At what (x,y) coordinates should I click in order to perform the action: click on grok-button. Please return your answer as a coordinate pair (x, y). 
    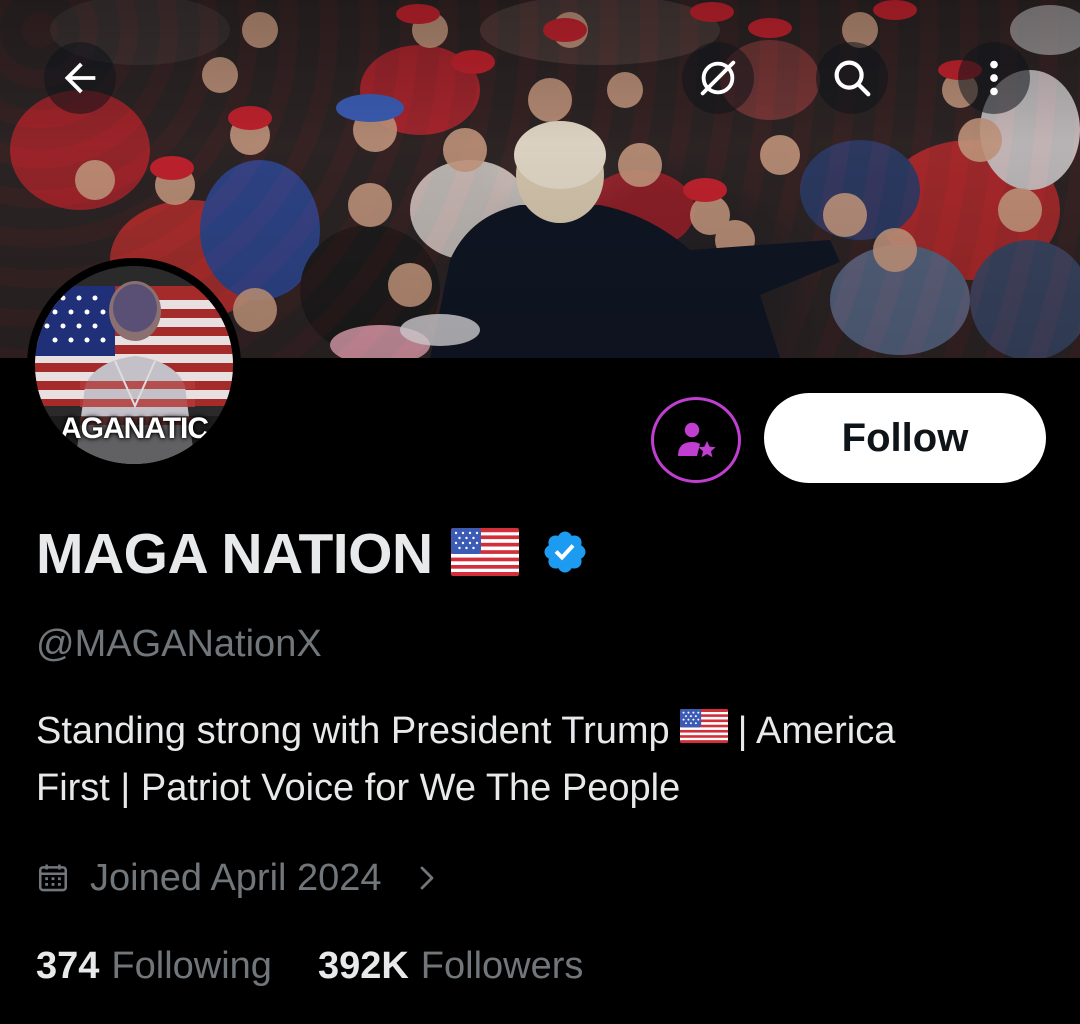
    Looking at the image, I should click on (718, 78).